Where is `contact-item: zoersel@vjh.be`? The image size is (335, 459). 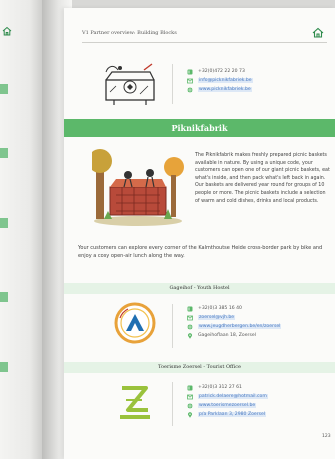
contact-item: zoersel@vjh.be is located at coordinates (234, 317).